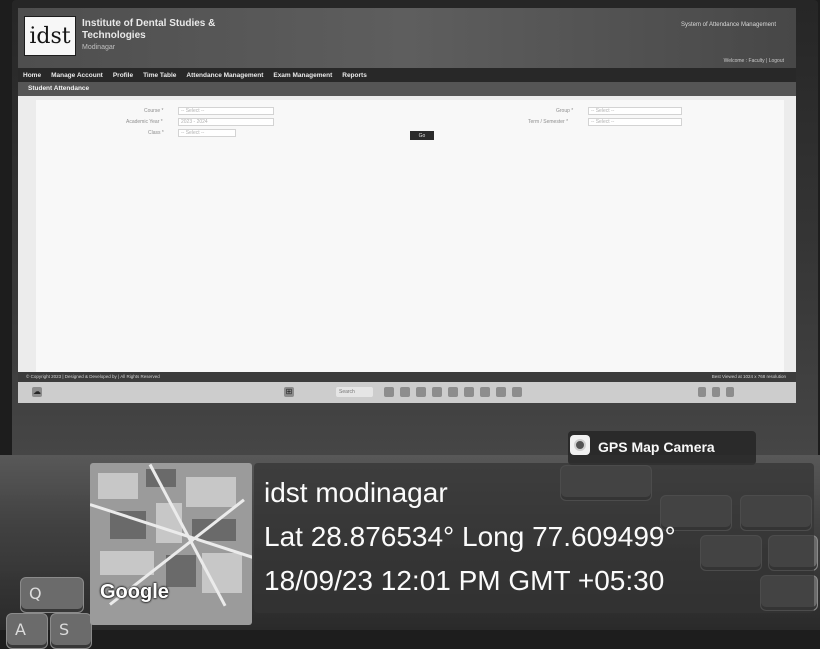  Describe the element at coordinates (224, 75) in the screenshot. I see `menu-item-attendance-management: Attendance Management` at that location.